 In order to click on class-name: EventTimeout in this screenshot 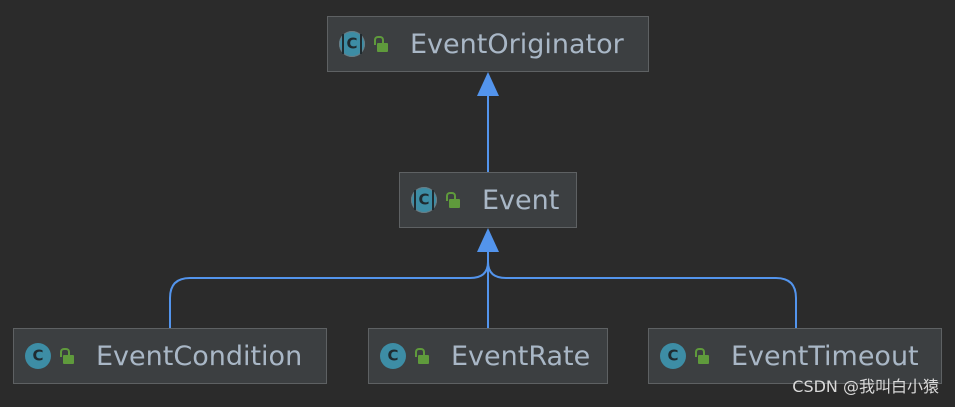, I will do `click(825, 356)`.